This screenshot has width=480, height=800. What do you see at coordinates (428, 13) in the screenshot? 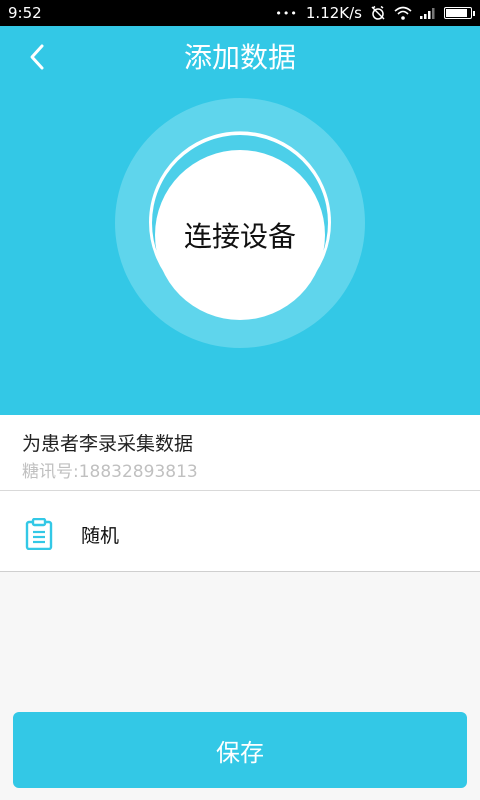
I see `signal-icon` at bounding box center [428, 13].